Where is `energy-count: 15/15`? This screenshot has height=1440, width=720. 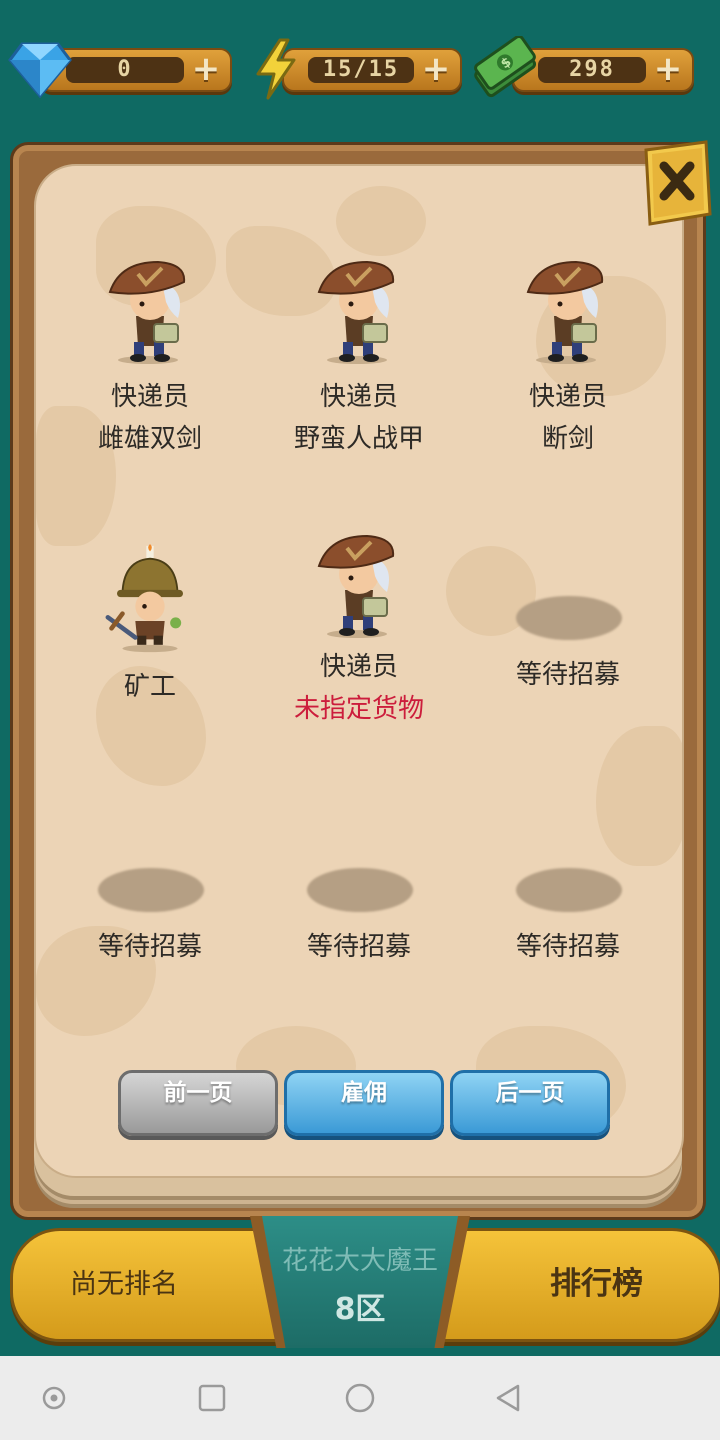
energy-count: 15/15 is located at coordinates (361, 70).